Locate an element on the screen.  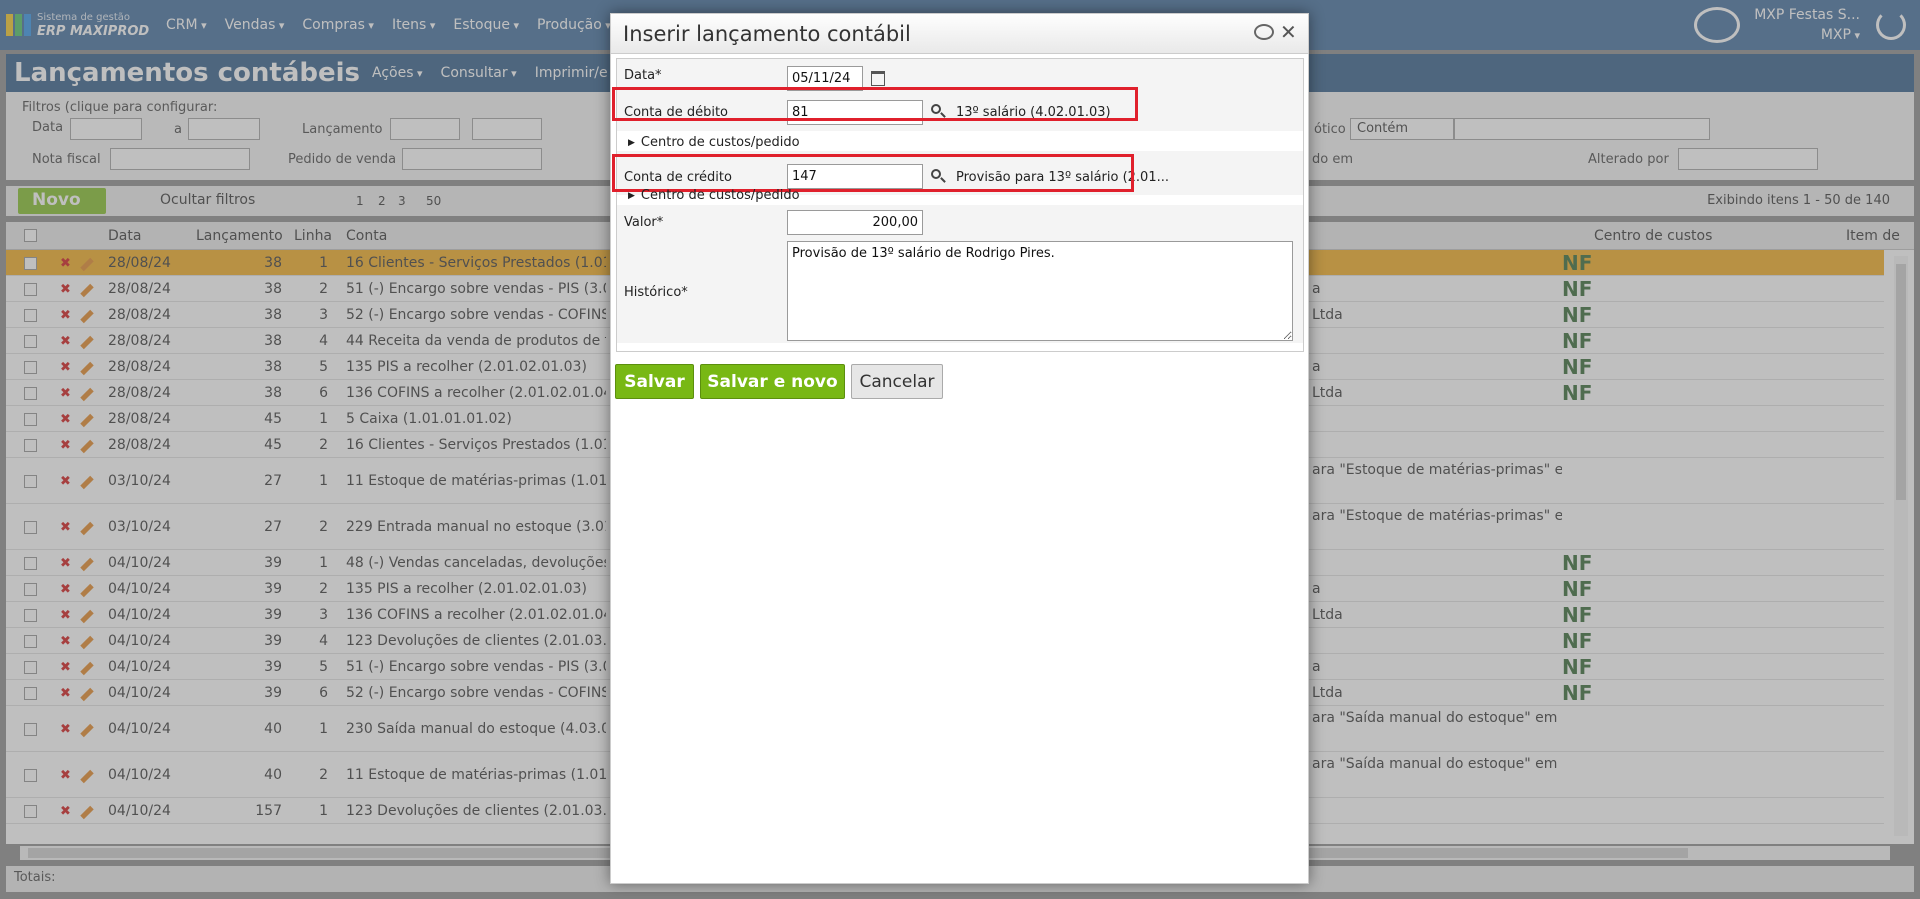
app-logo: Sistema de gestão ERP MAXIPROD is located at coordinates (79, 25).